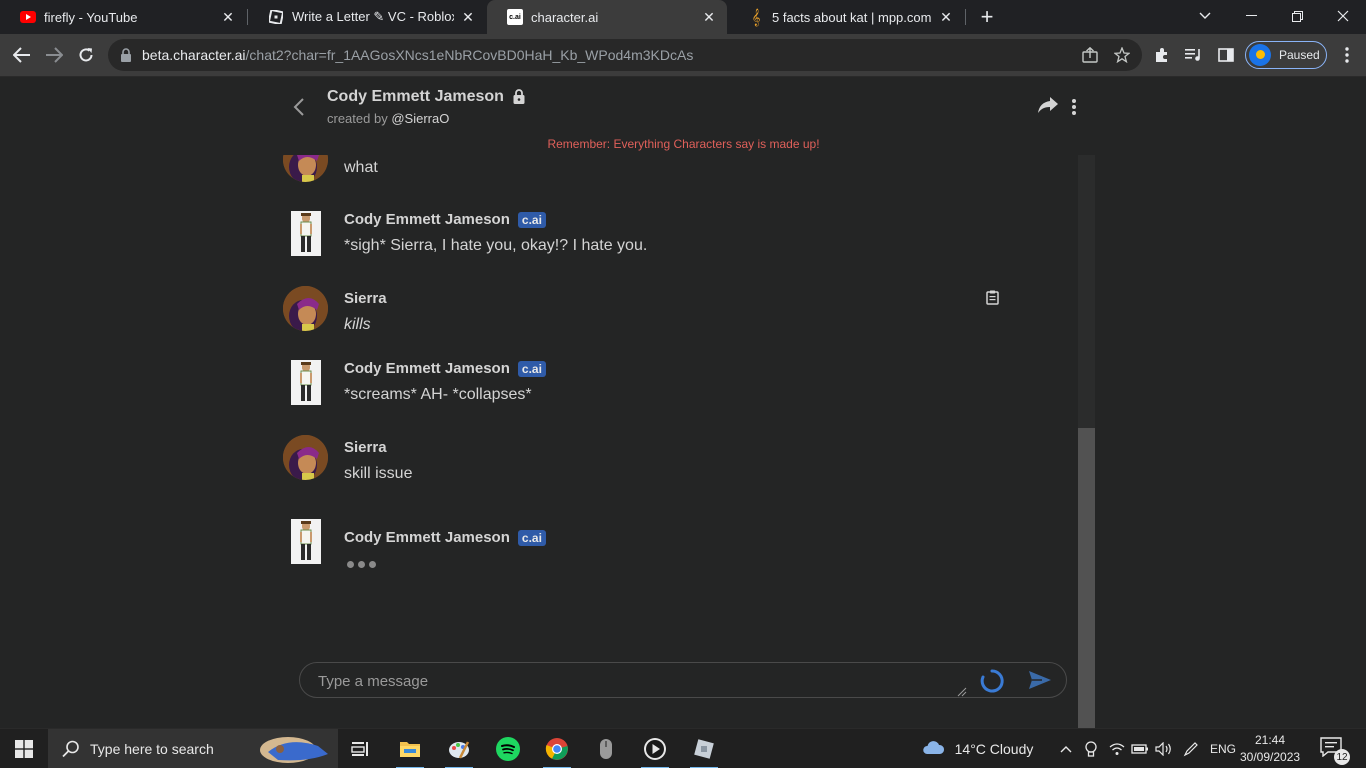  I want to click on roblox-studio-icon, so click(704, 748).